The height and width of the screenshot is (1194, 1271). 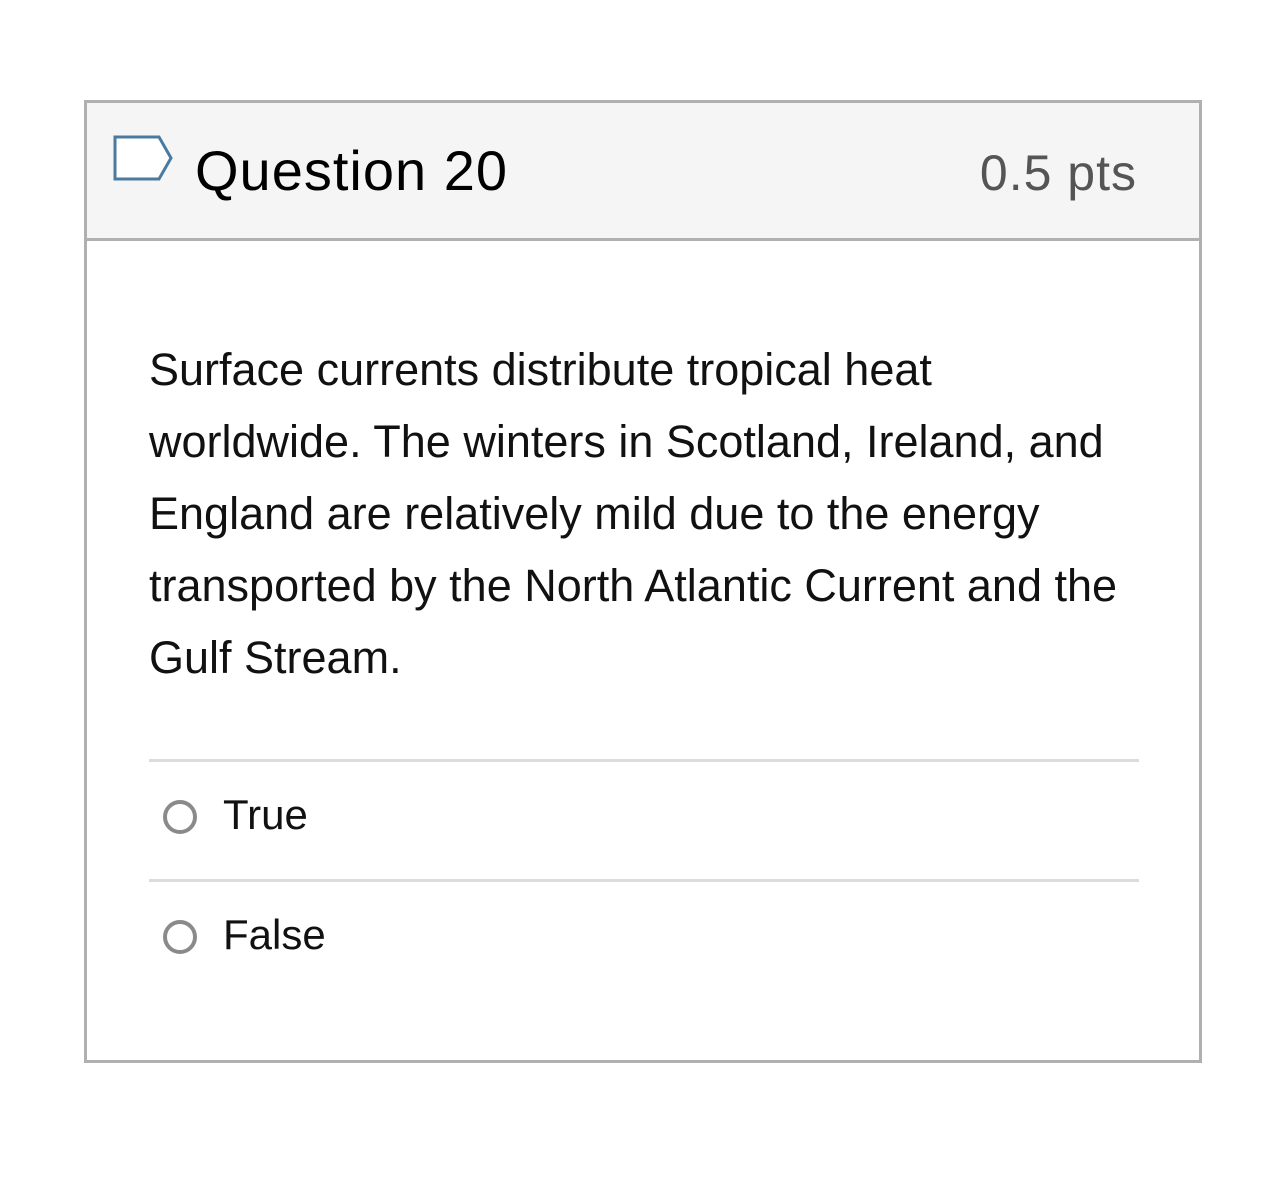 What do you see at coordinates (274, 935) in the screenshot?
I see `answer-label: False` at bounding box center [274, 935].